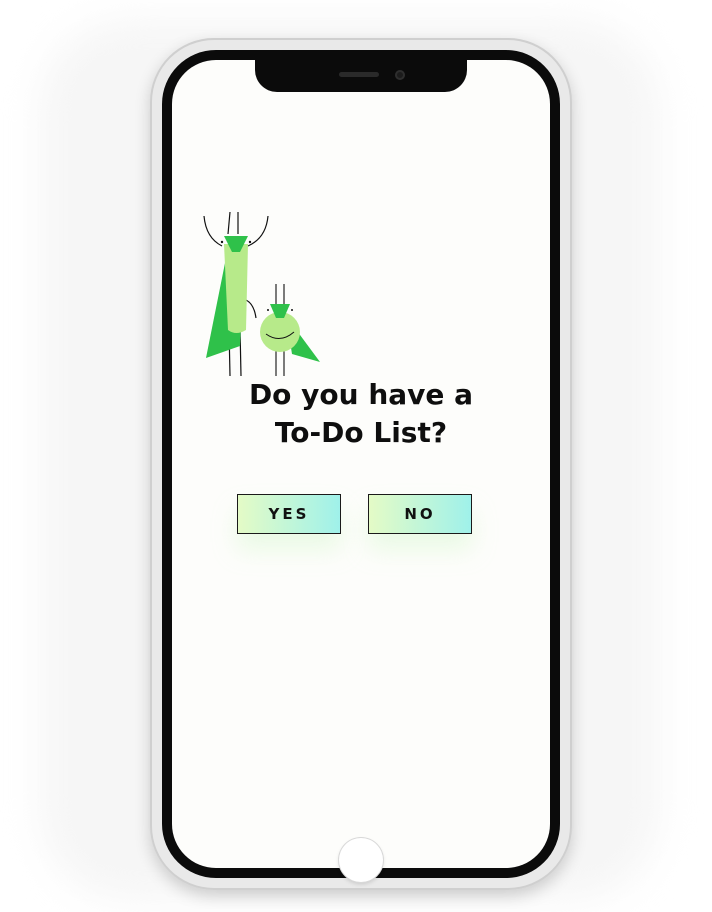 The image size is (712, 912). Describe the element at coordinates (236, 288) in the screenshot. I see `tall-grasshopper-body` at that location.